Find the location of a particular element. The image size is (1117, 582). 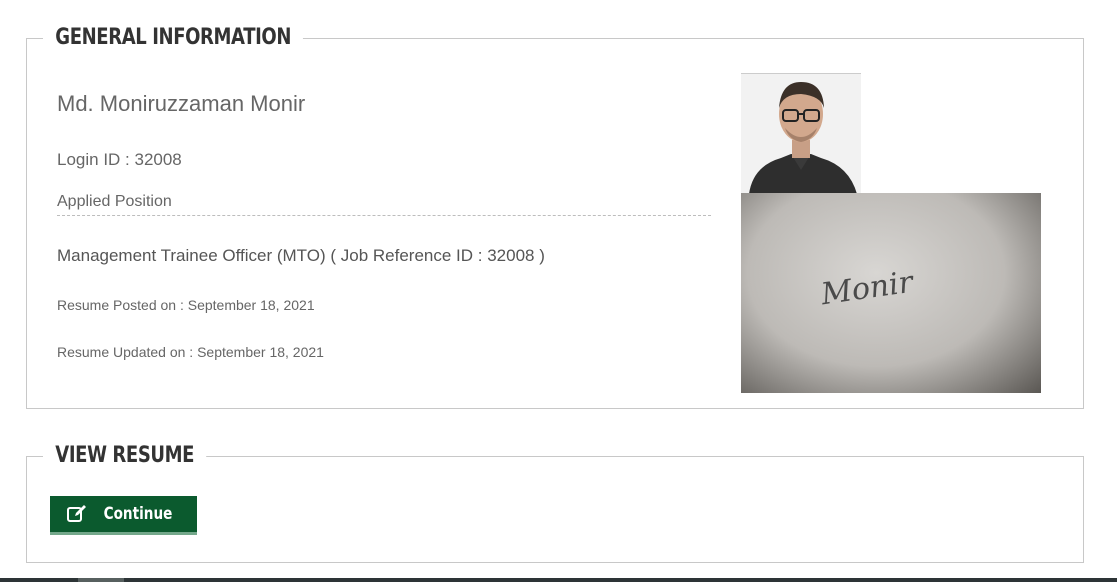

bottom-bar is located at coordinates (558, 580).